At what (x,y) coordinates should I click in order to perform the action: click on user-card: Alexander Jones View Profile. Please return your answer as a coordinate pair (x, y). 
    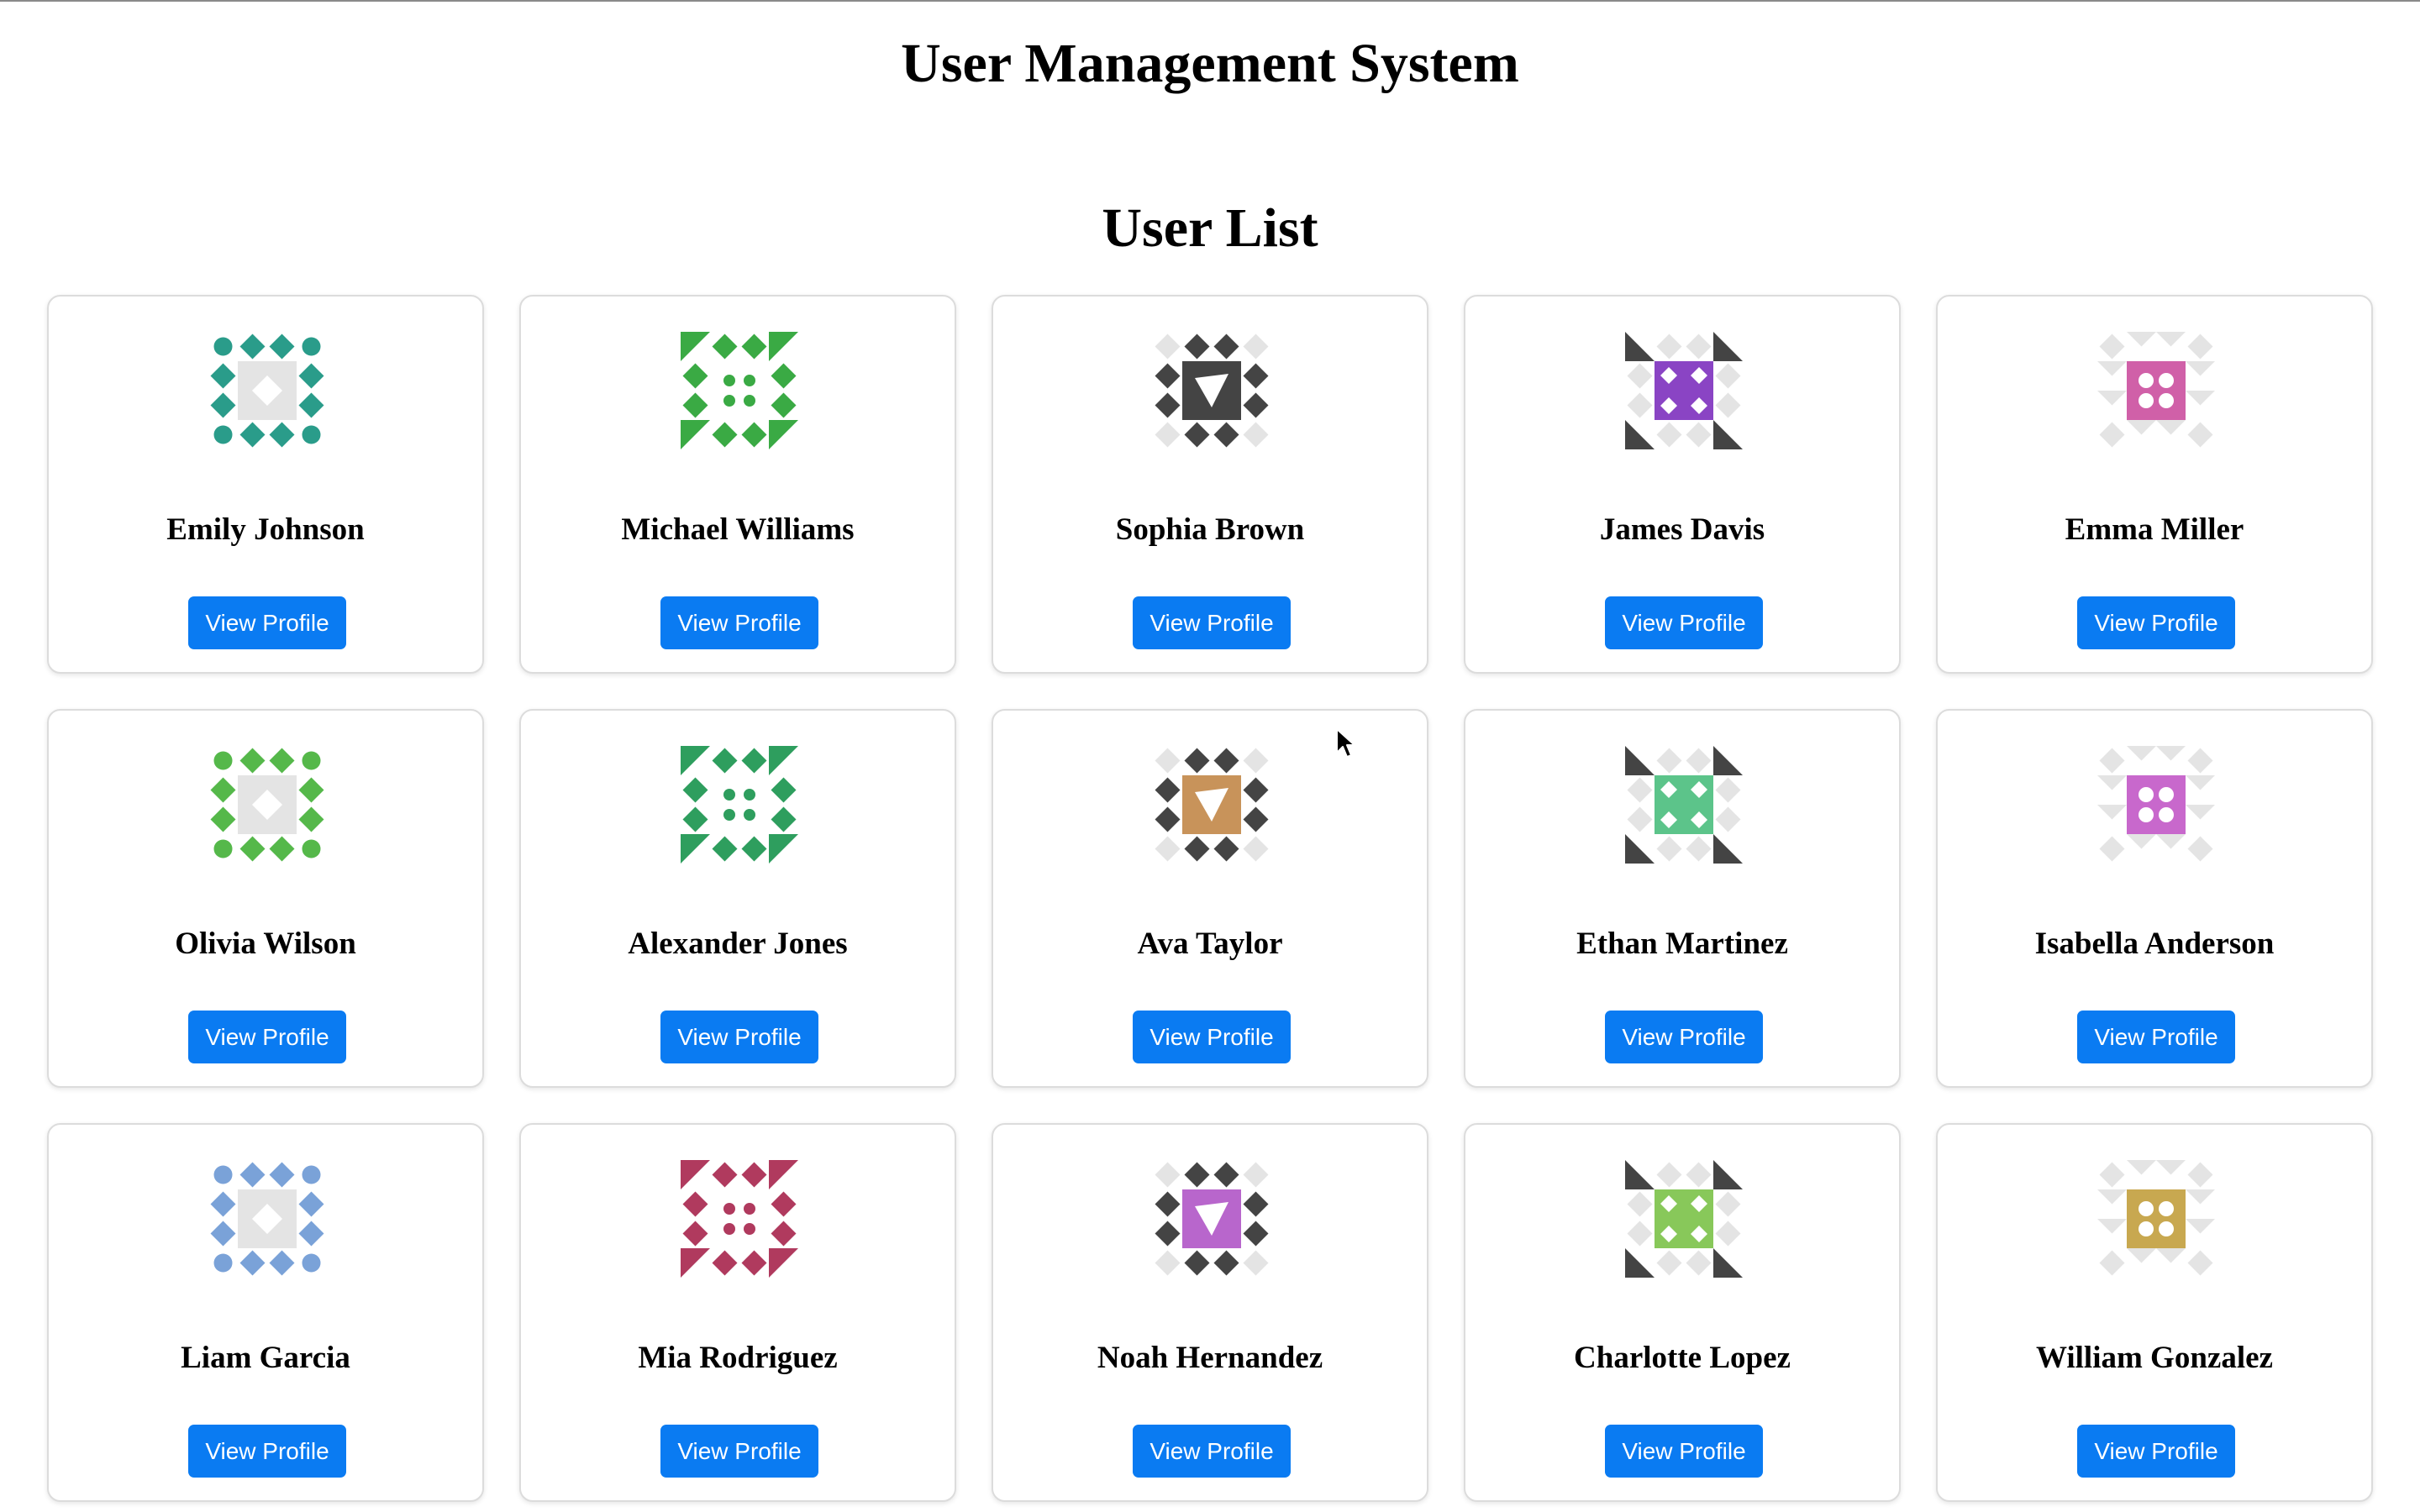
    Looking at the image, I should click on (737, 898).